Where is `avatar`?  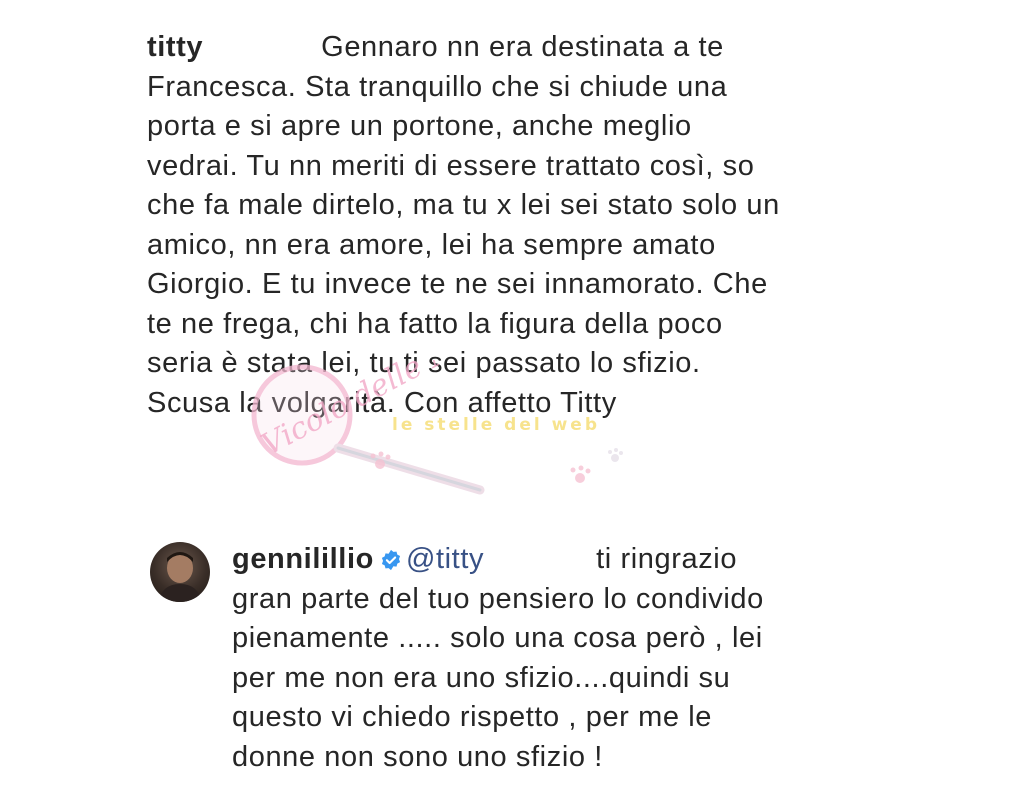
avatar is located at coordinates (180, 572).